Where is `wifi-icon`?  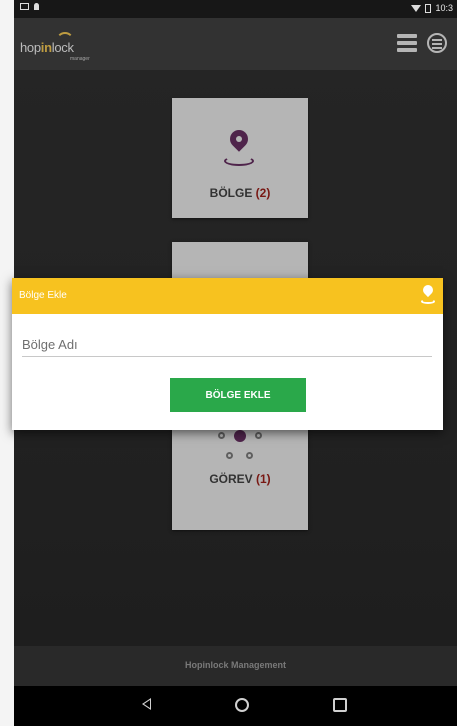
wifi-icon is located at coordinates (416, 8).